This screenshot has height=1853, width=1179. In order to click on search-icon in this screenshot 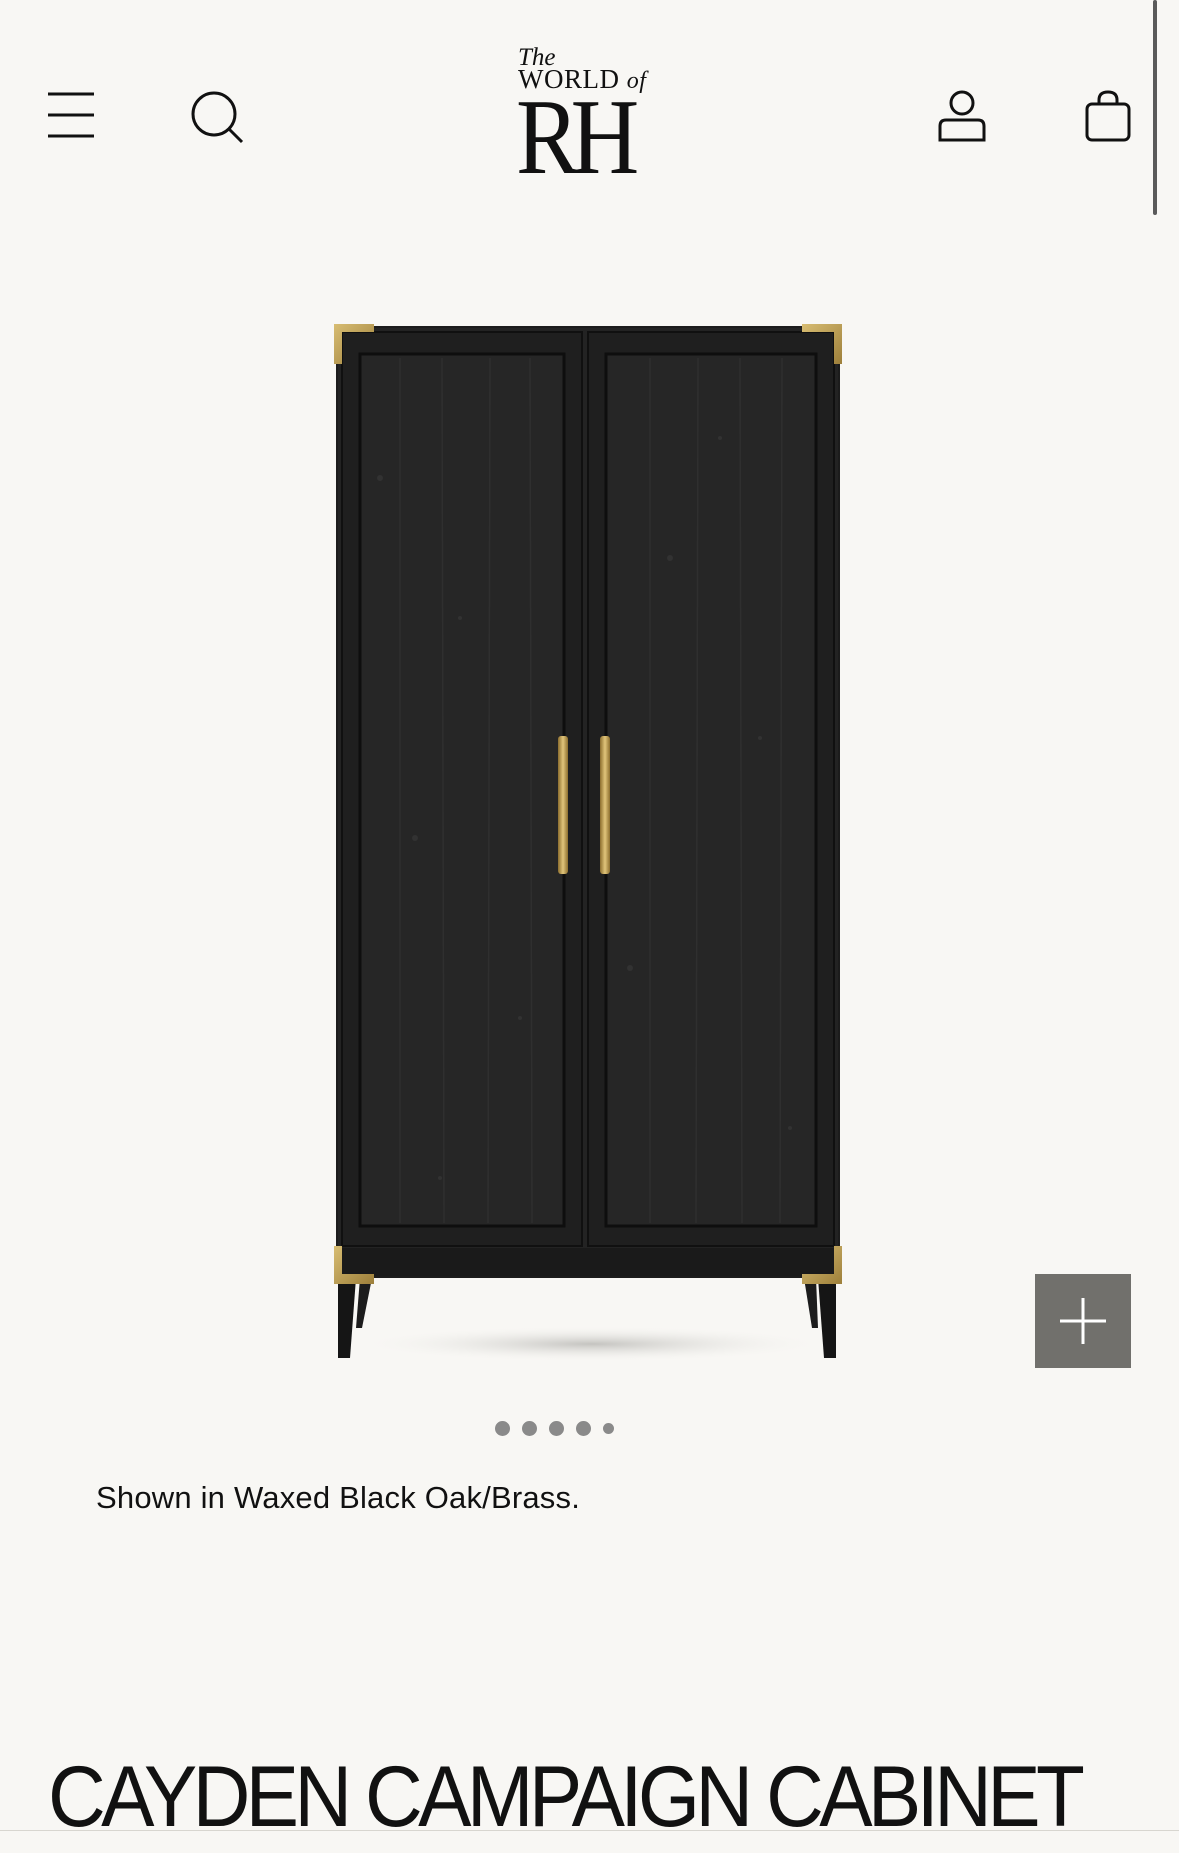, I will do `click(218, 118)`.